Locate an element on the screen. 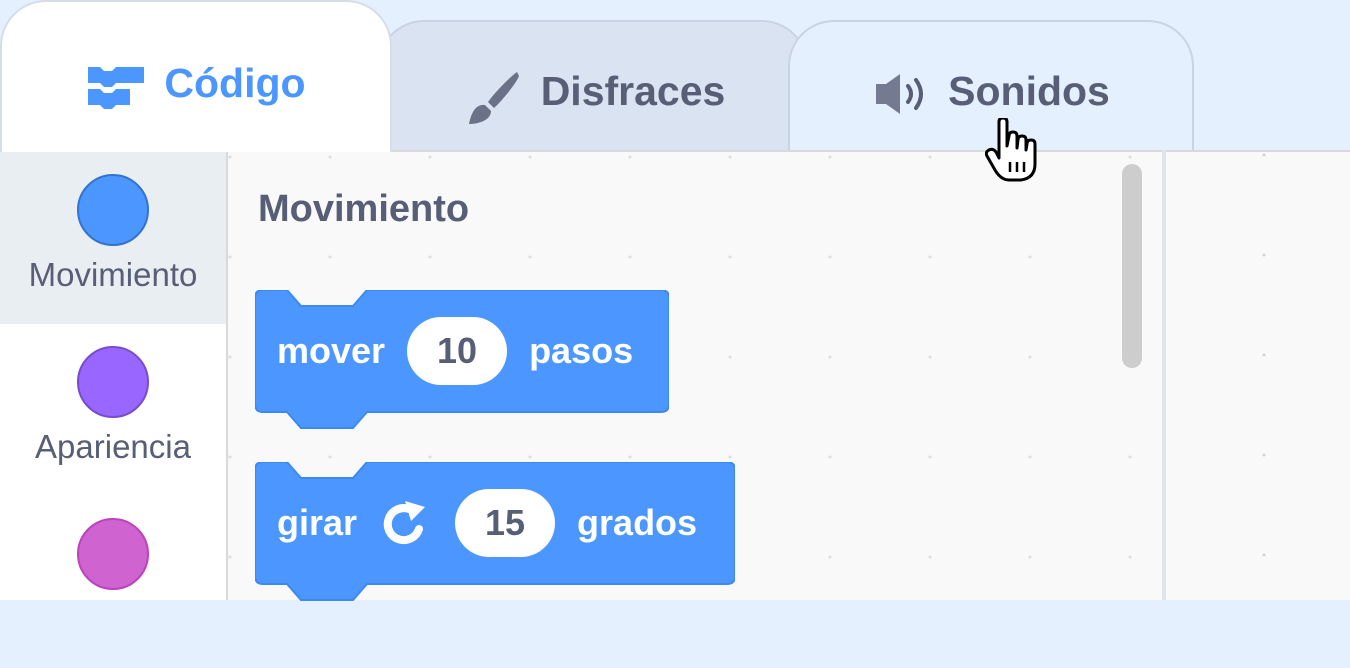  turn-degrees-block: girar 15 grados is located at coordinates (495, 531).